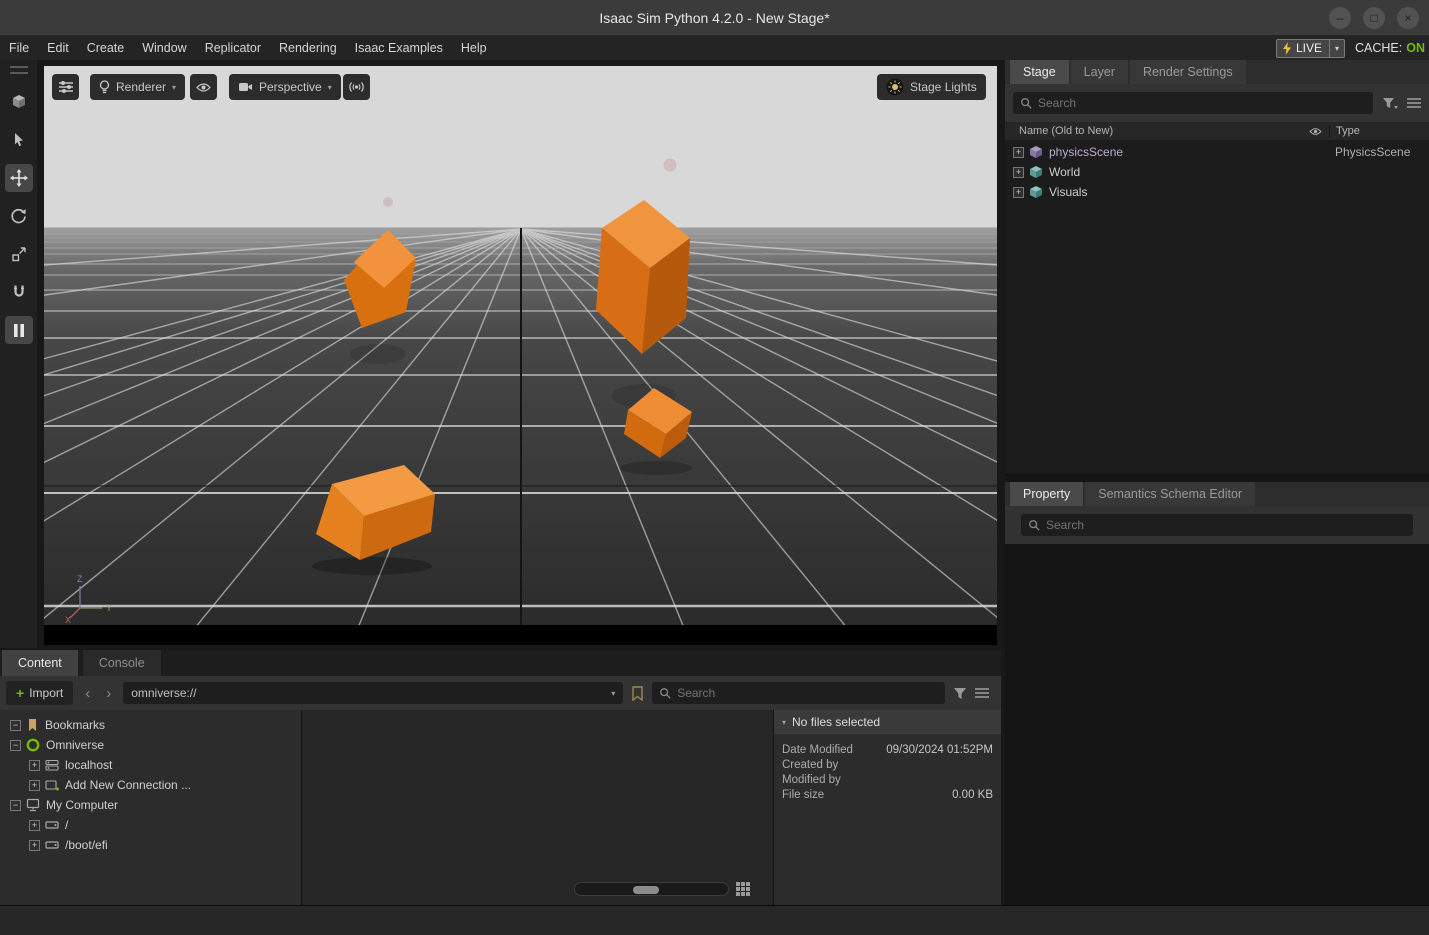 The image size is (1429, 935). I want to click on thumbnail-size-slider, so click(651, 889).